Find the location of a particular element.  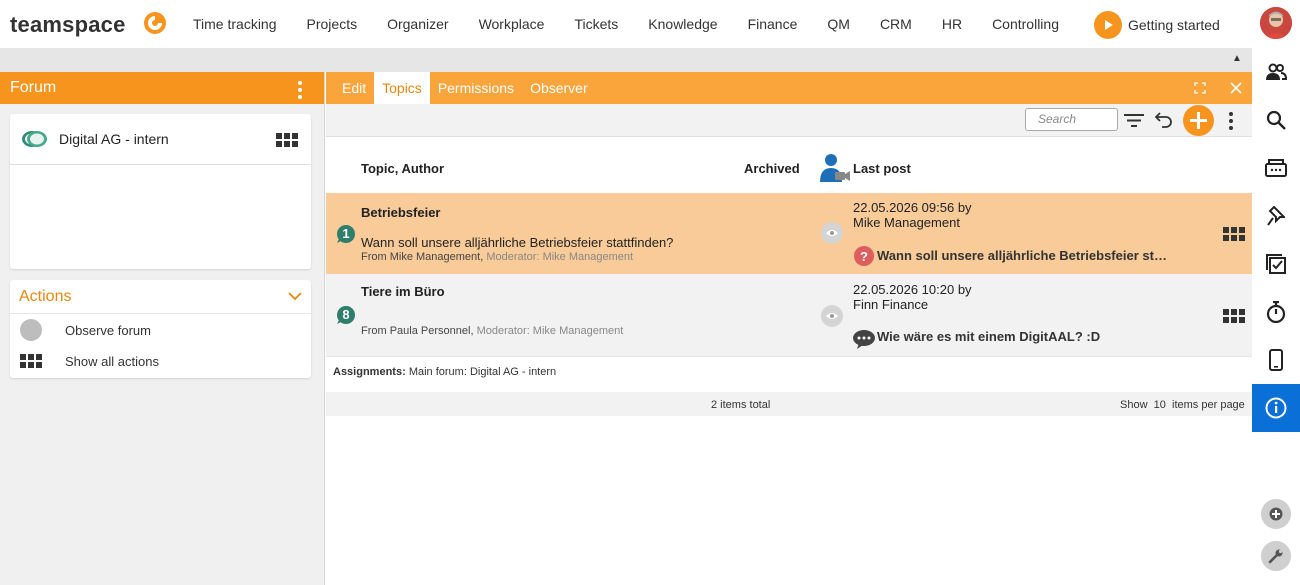

tab-topics: Topics is located at coordinates (402, 88).